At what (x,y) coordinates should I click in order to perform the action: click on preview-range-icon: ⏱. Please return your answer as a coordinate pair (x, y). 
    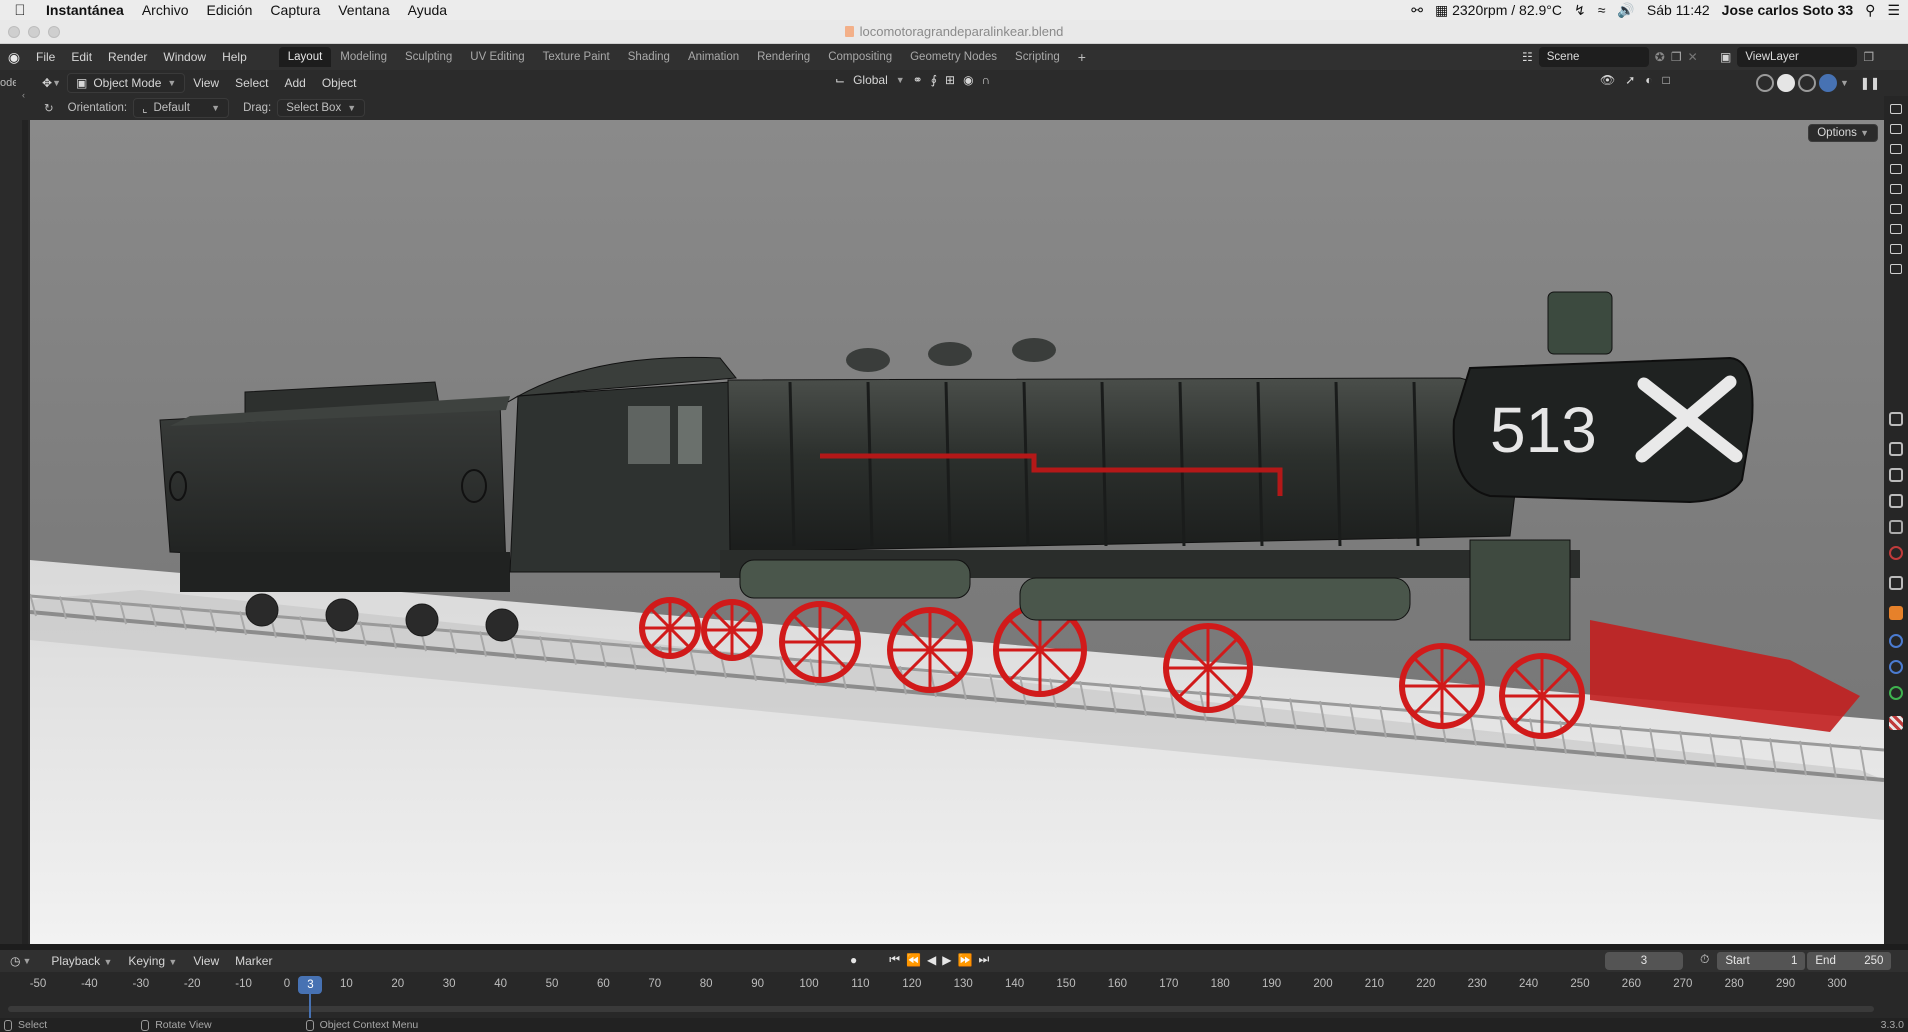
    Looking at the image, I should click on (1704, 961).